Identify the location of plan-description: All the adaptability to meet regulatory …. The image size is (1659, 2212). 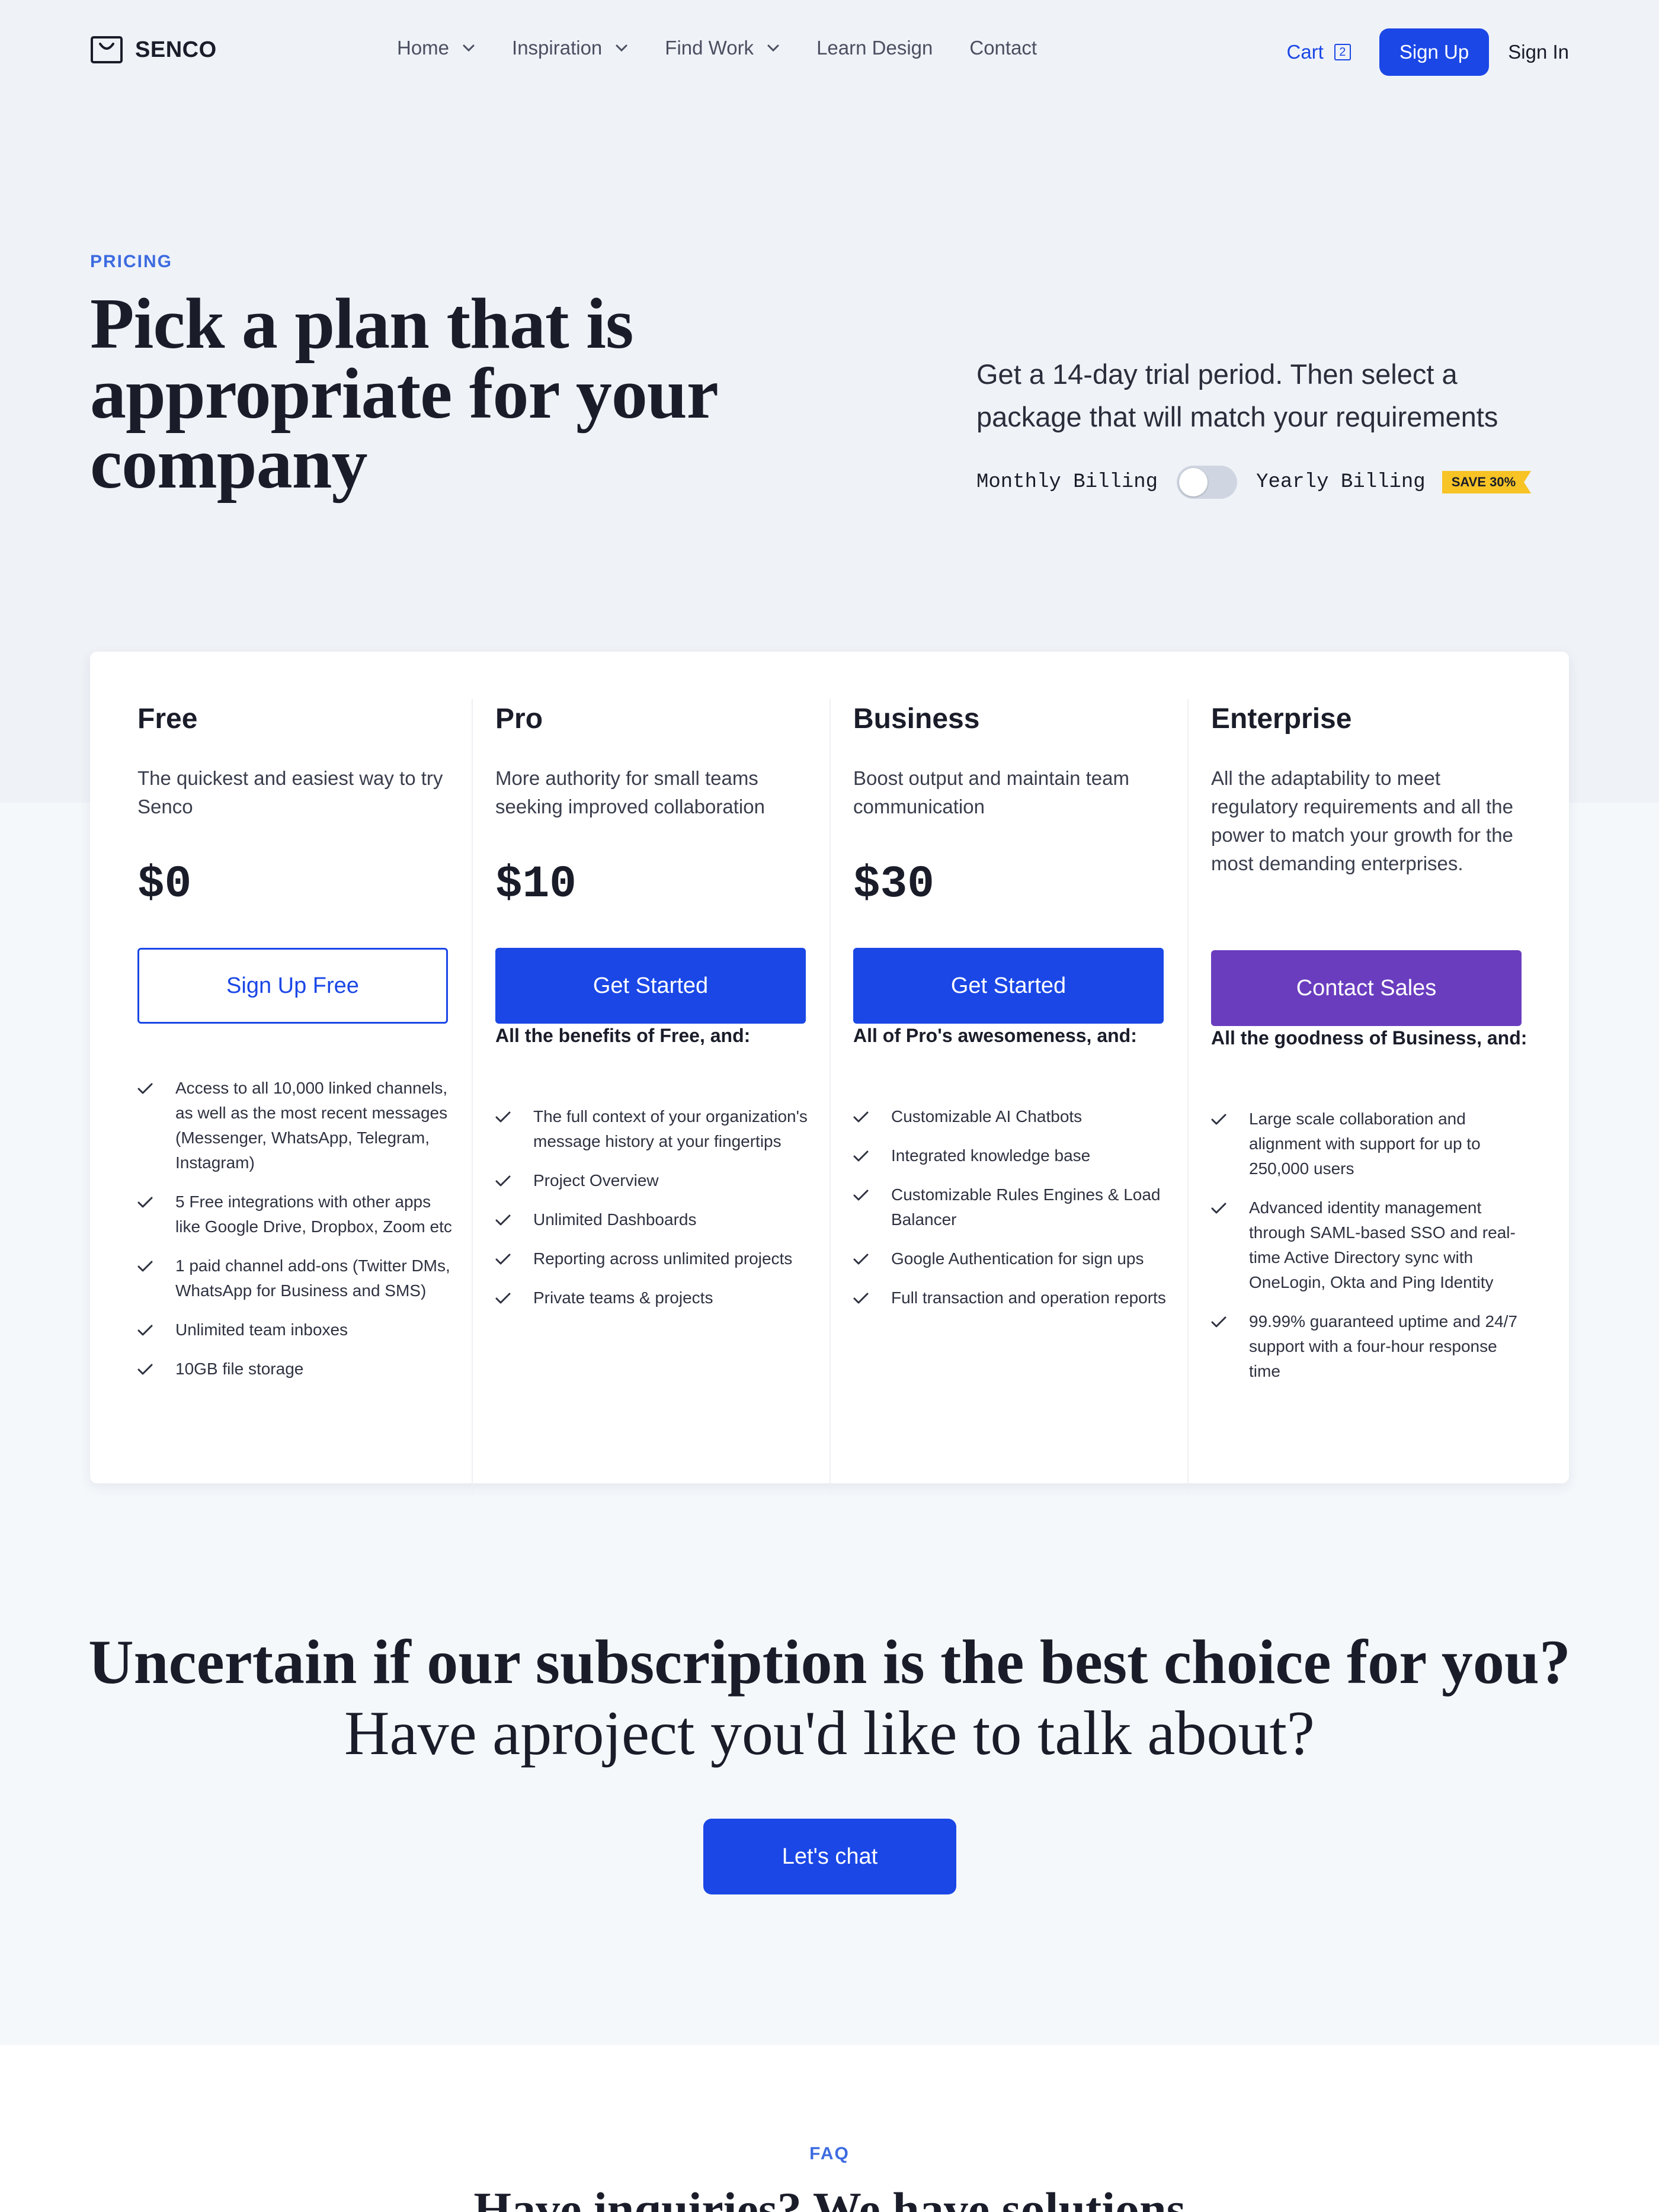
(1362, 820).